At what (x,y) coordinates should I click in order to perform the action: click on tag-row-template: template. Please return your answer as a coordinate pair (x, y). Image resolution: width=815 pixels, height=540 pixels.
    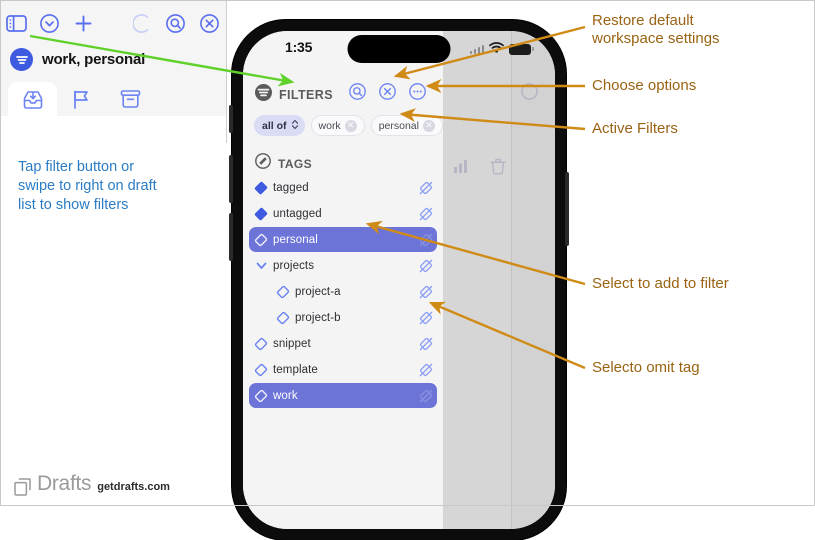
    Looking at the image, I should click on (343, 369).